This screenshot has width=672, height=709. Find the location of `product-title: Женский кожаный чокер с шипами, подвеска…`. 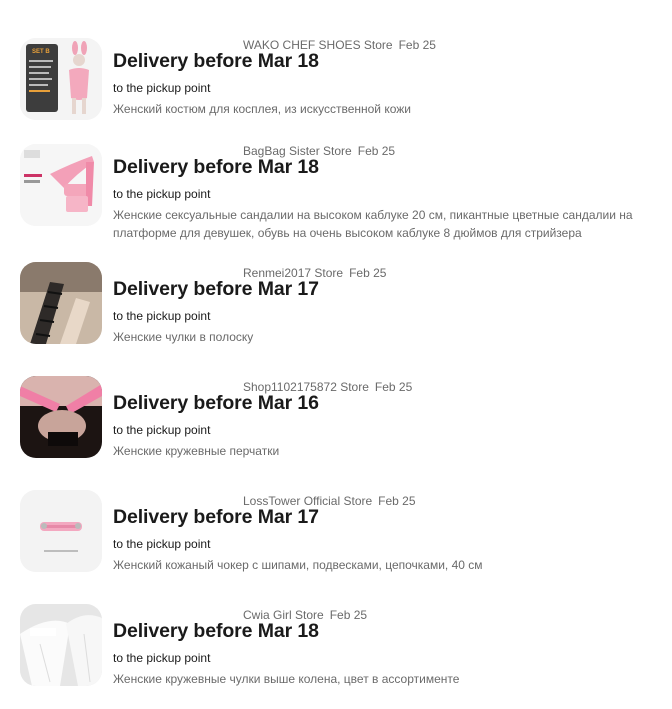

product-title: Женский кожаный чокер с шипами, подвеска… is located at coordinates (388, 565).